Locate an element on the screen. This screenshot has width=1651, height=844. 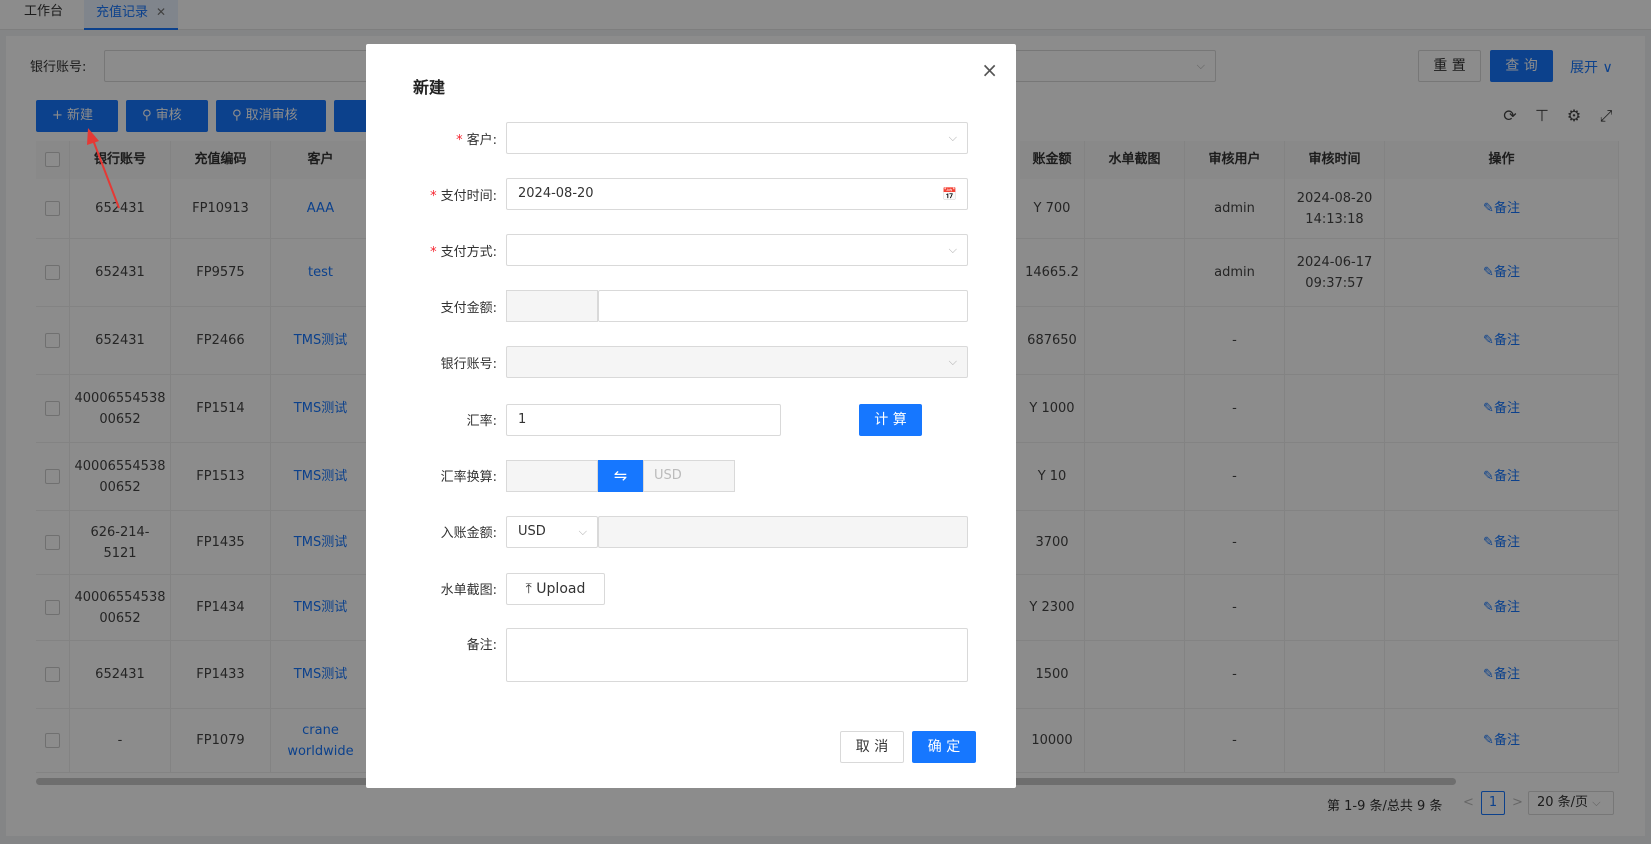
remark-textarea is located at coordinates (737, 655).